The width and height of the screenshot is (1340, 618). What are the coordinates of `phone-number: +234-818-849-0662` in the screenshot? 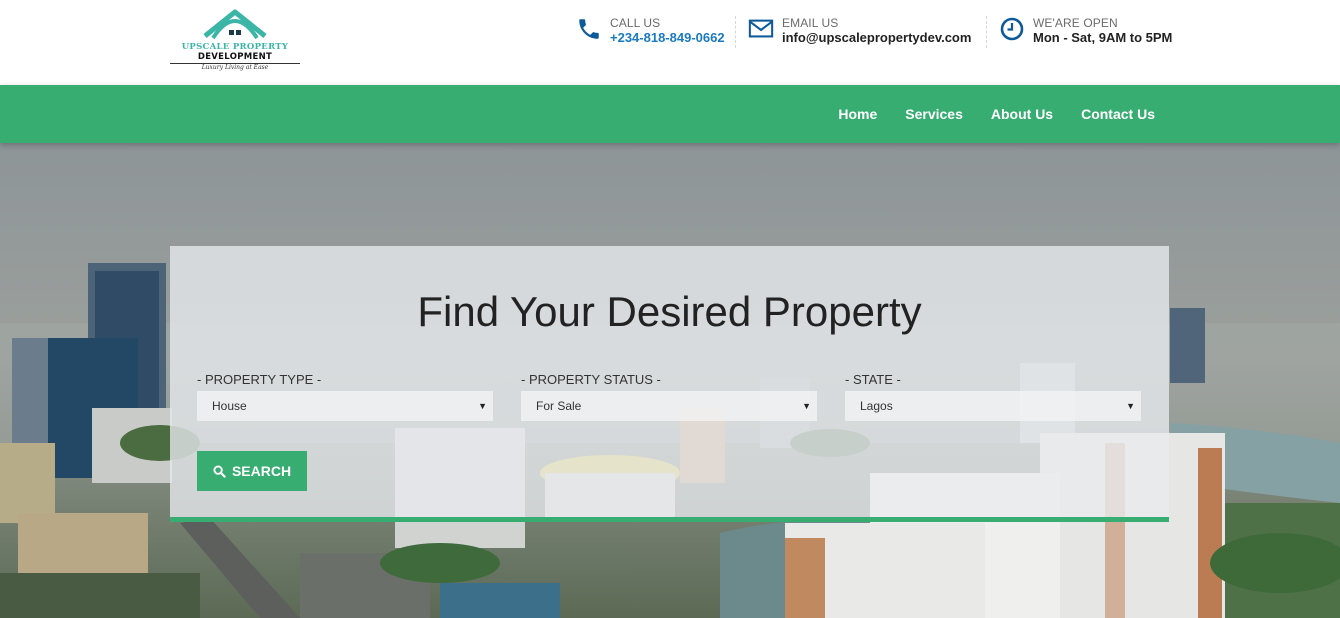 It's located at (667, 38).